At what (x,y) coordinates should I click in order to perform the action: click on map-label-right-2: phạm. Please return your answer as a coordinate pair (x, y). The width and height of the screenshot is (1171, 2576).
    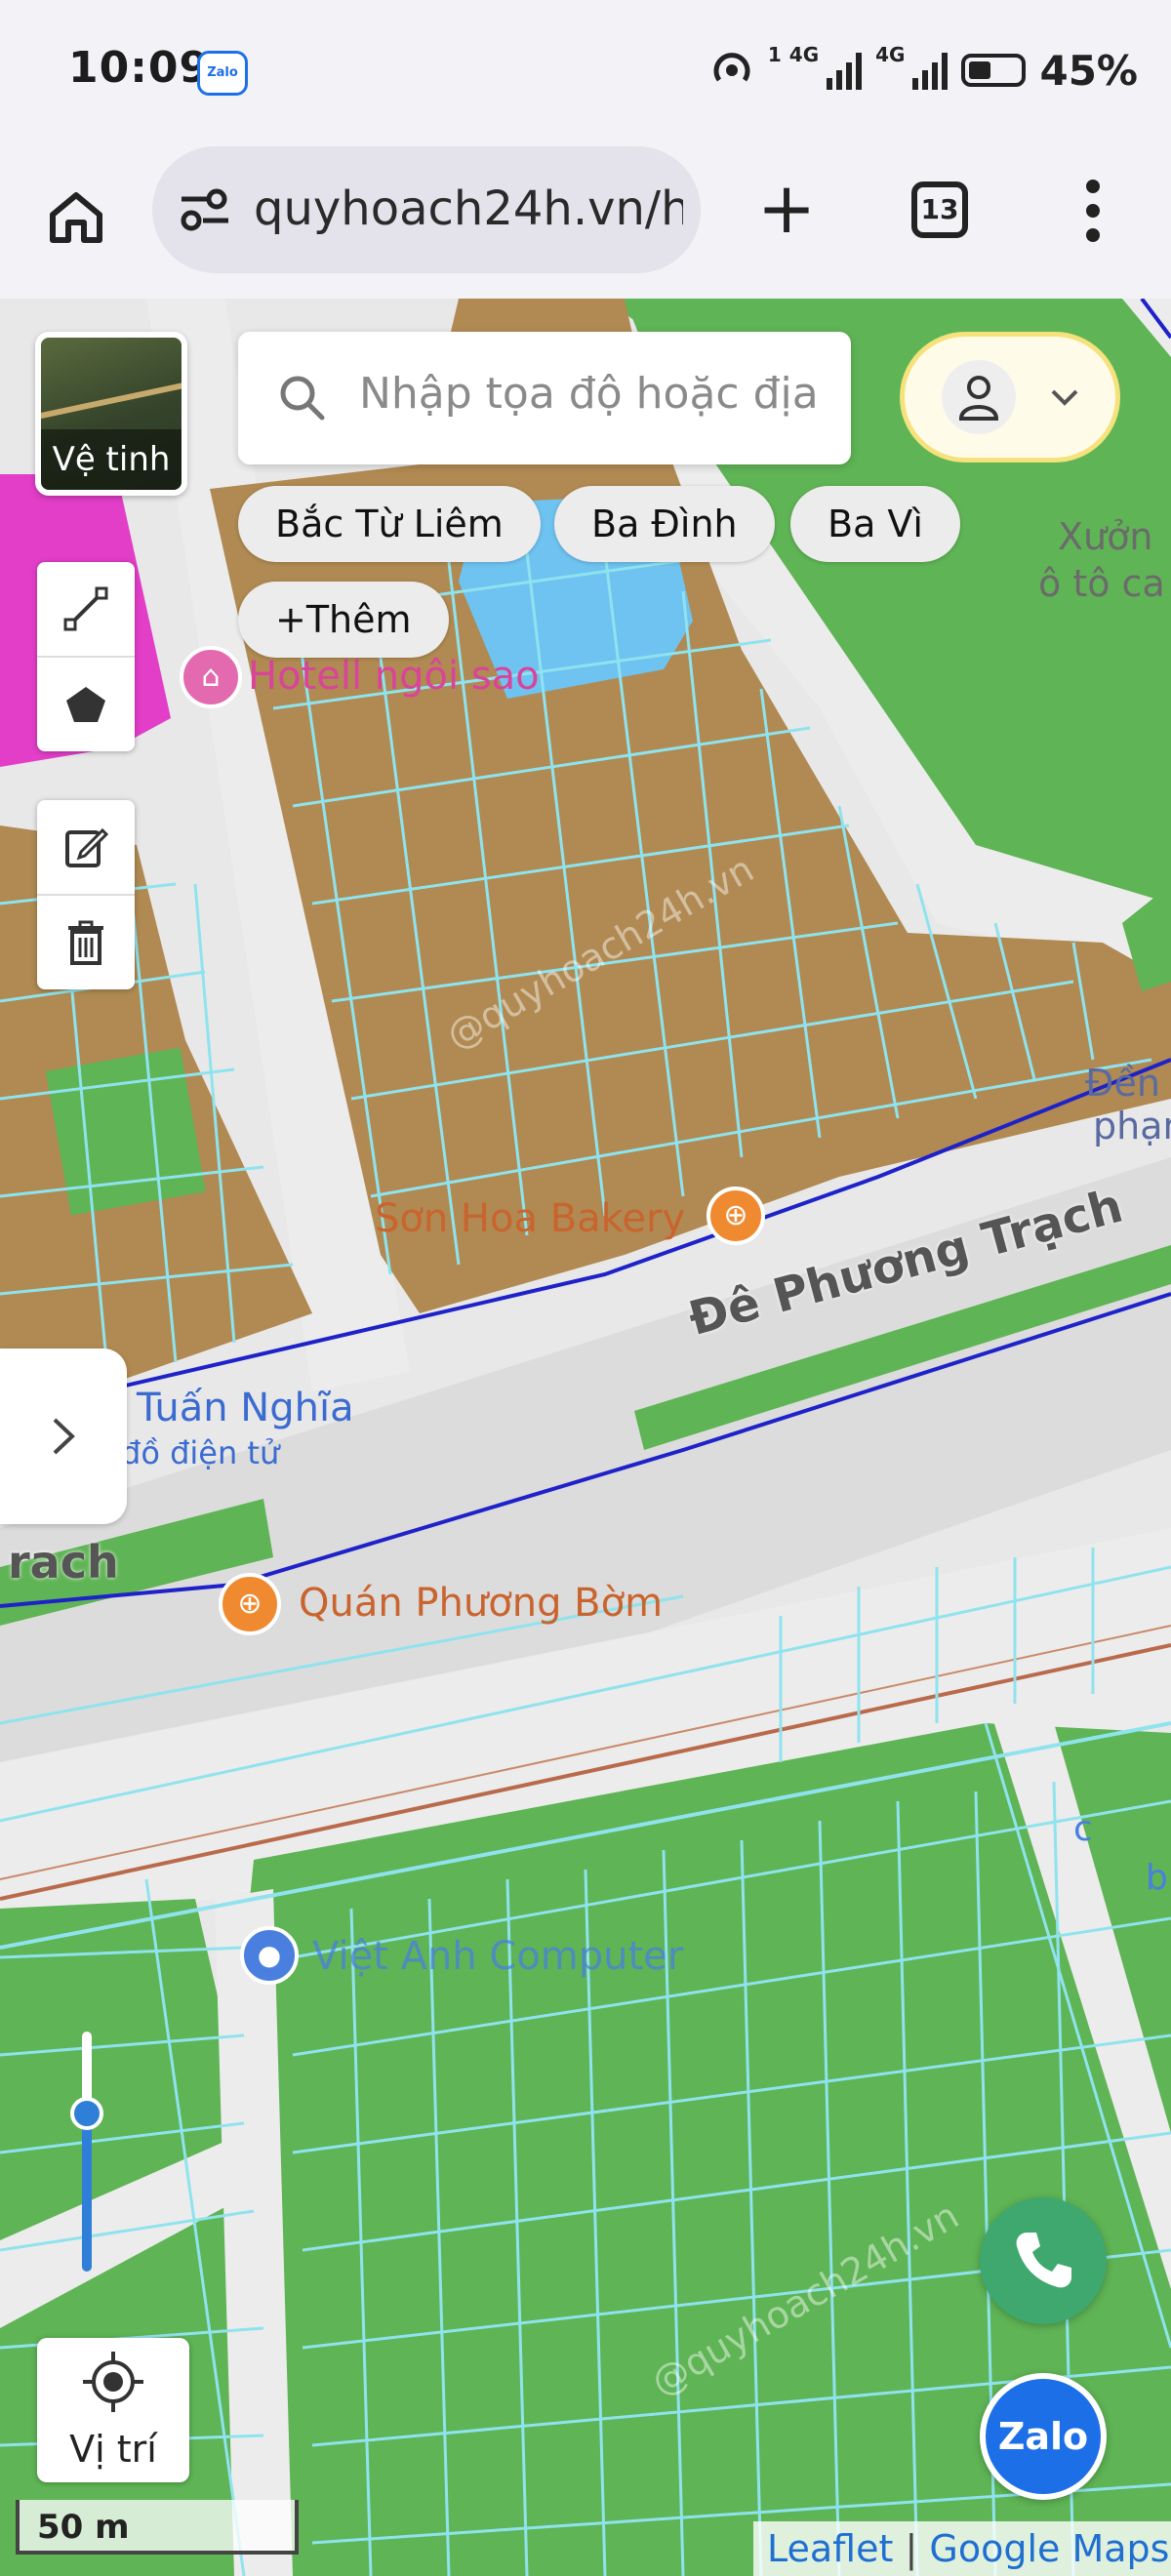
    Looking at the image, I should click on (1132, 1126).